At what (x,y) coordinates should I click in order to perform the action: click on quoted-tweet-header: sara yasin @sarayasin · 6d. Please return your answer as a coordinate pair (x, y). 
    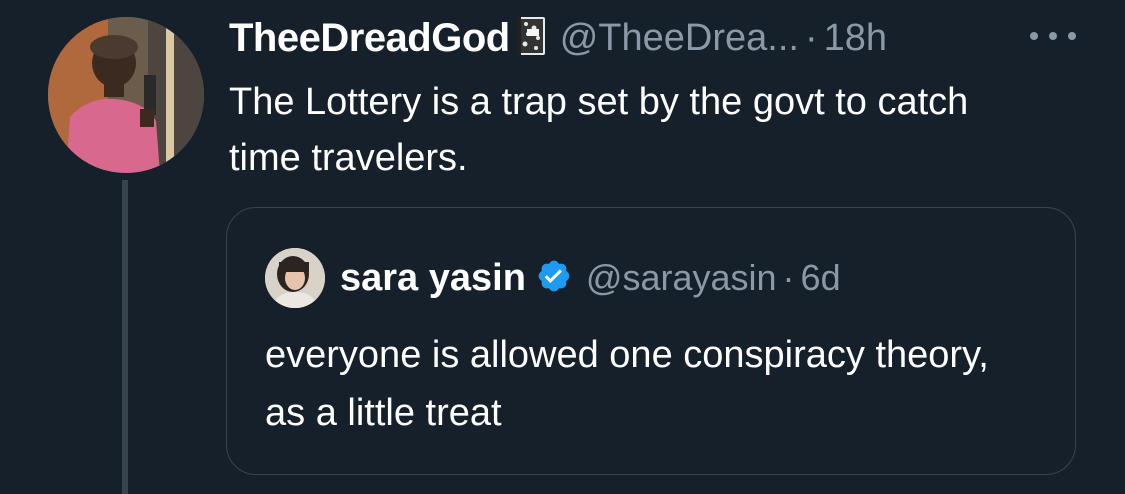
    Looking at the image, I should click on (590, 278).